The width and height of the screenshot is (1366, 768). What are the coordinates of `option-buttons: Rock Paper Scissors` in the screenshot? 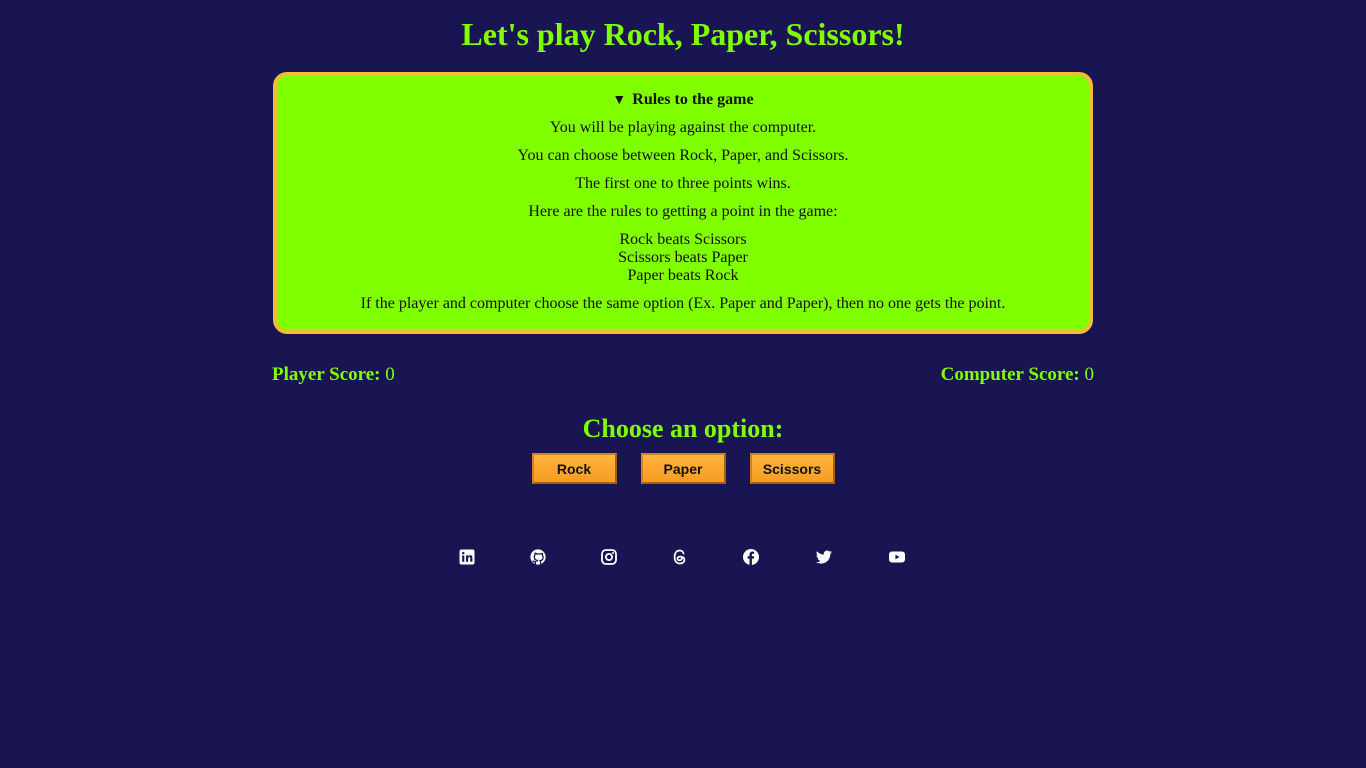 It's located at (683, 468).